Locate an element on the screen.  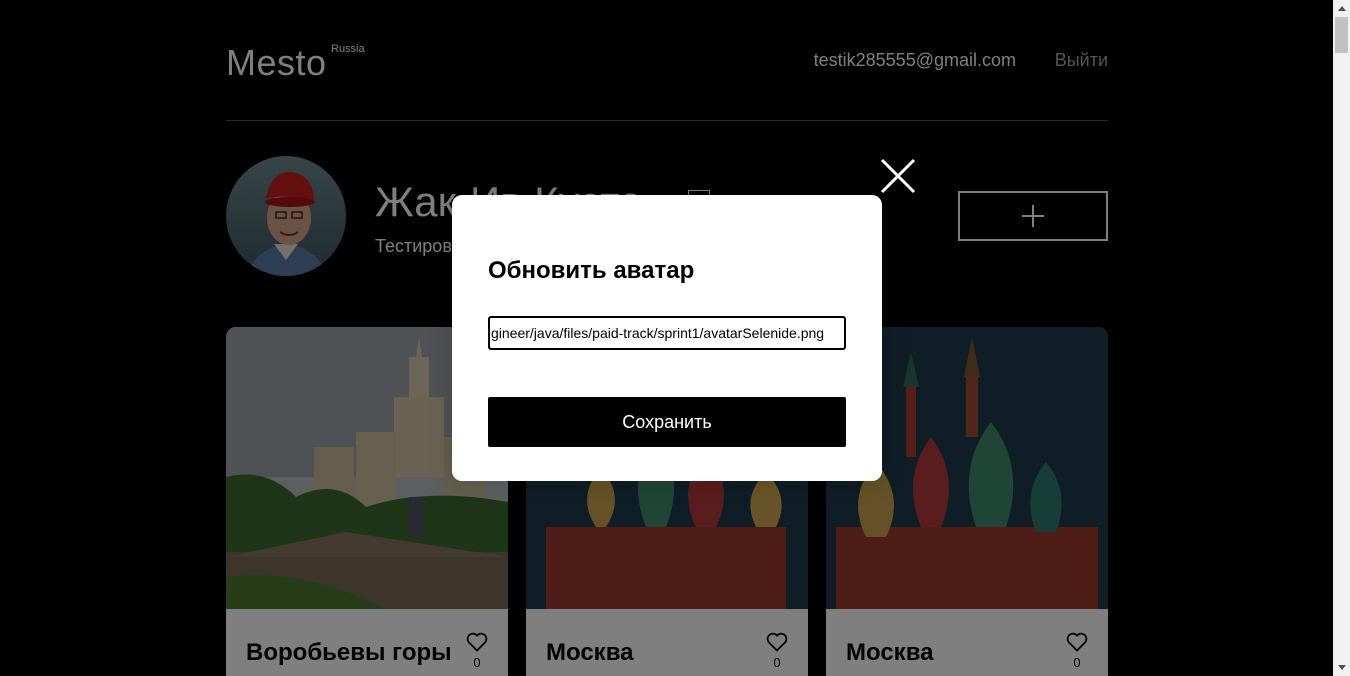
chevron-up-icon is located at coordinates (1341, 8).